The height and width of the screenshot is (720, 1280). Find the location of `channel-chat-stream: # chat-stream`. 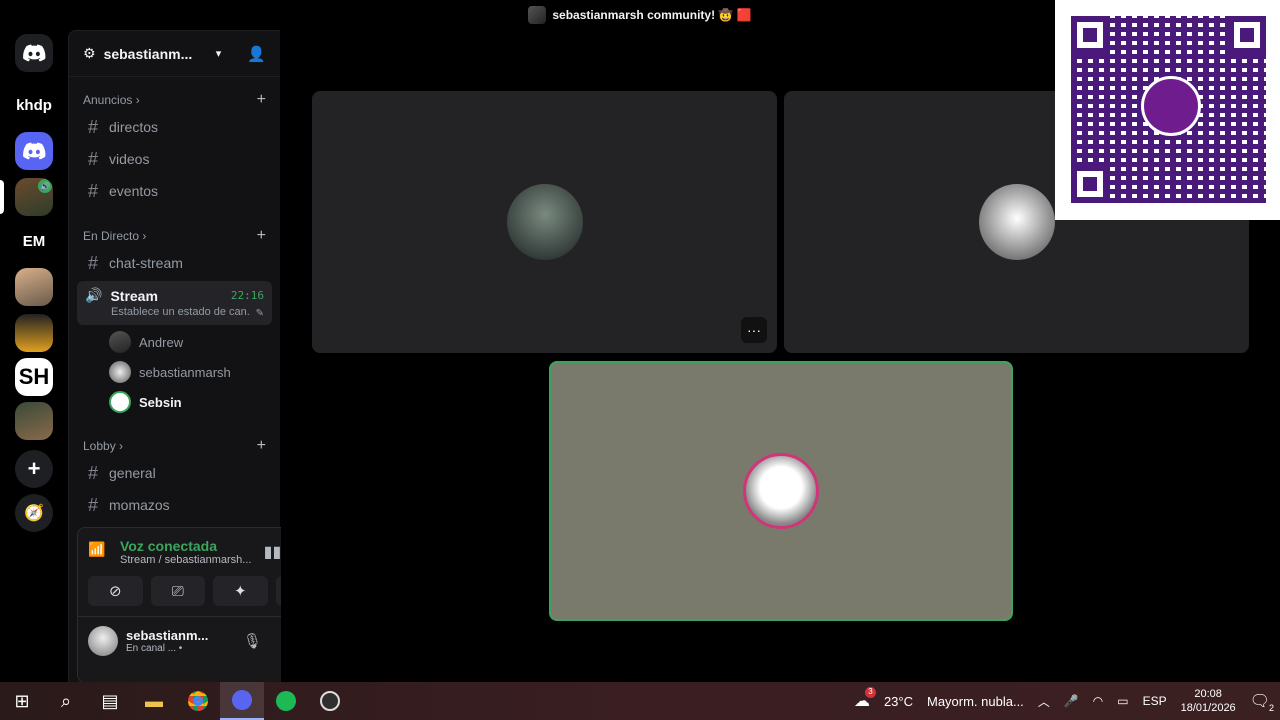

channel-chat-stream: # chat-stream is located at coordinates (174, 263).